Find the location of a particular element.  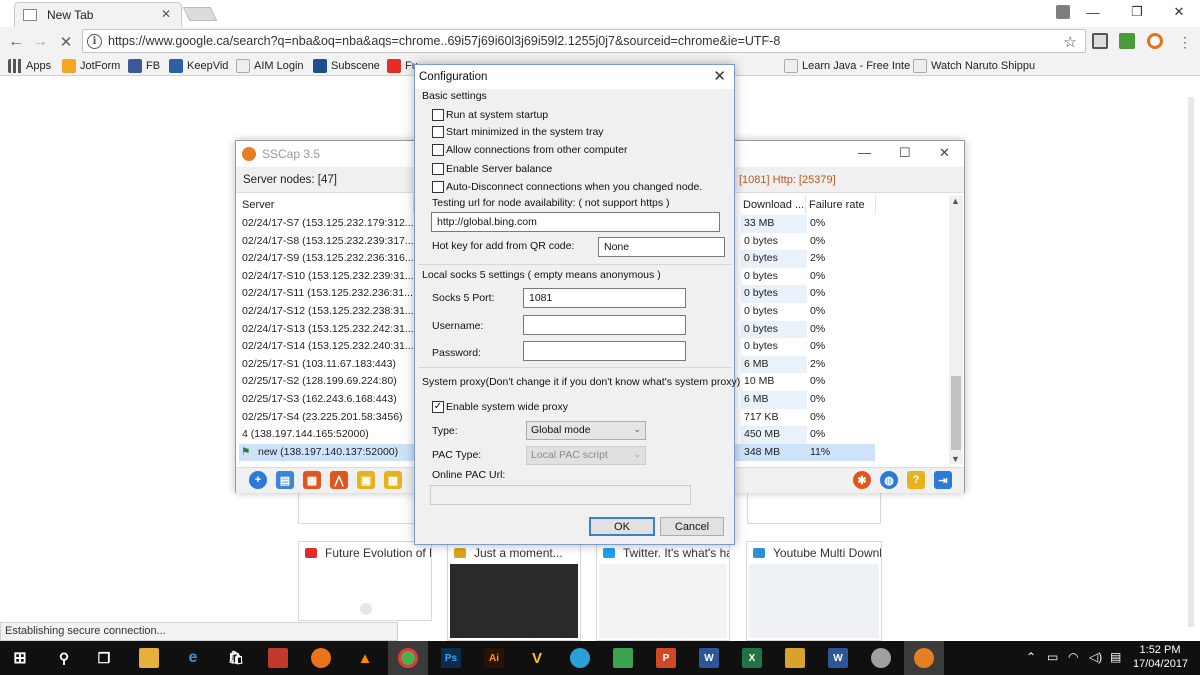

menu-icon: ⋮ is located at coordinates (1185, 42).